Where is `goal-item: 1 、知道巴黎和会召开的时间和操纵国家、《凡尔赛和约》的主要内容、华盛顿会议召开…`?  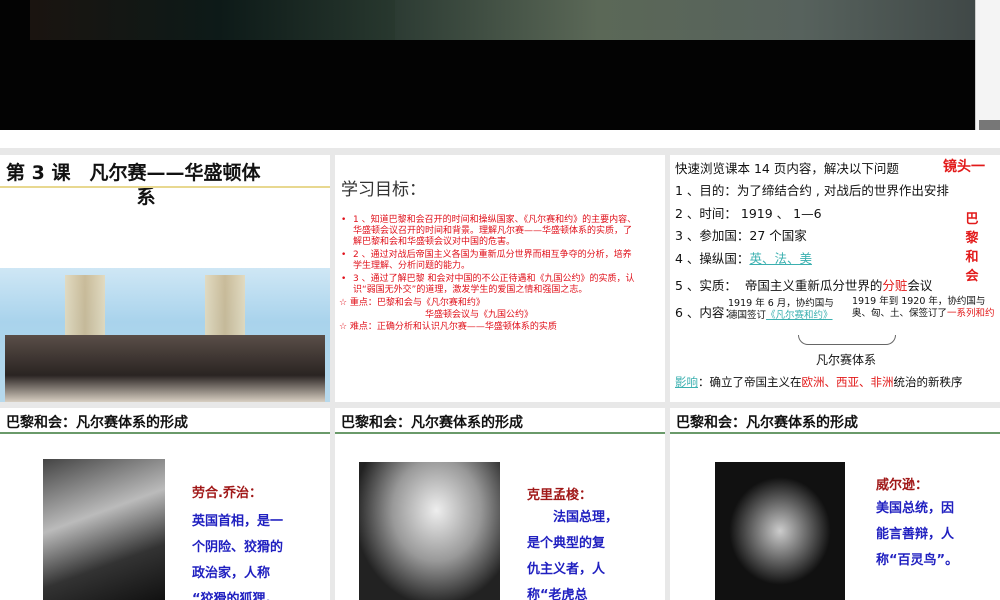 goal-item: 1 、知道巴黎和会召开的时间和操纵国家、《凡尔赛和约》的主要内容、华盛顿会议召开… is located at coordinates (489, 231).